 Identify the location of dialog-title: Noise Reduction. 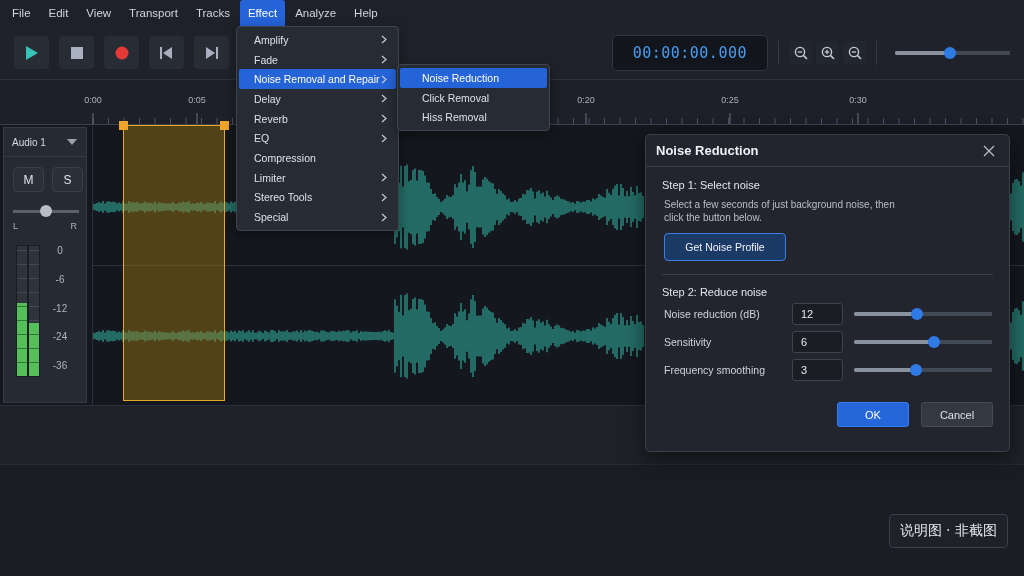
(707, 150).